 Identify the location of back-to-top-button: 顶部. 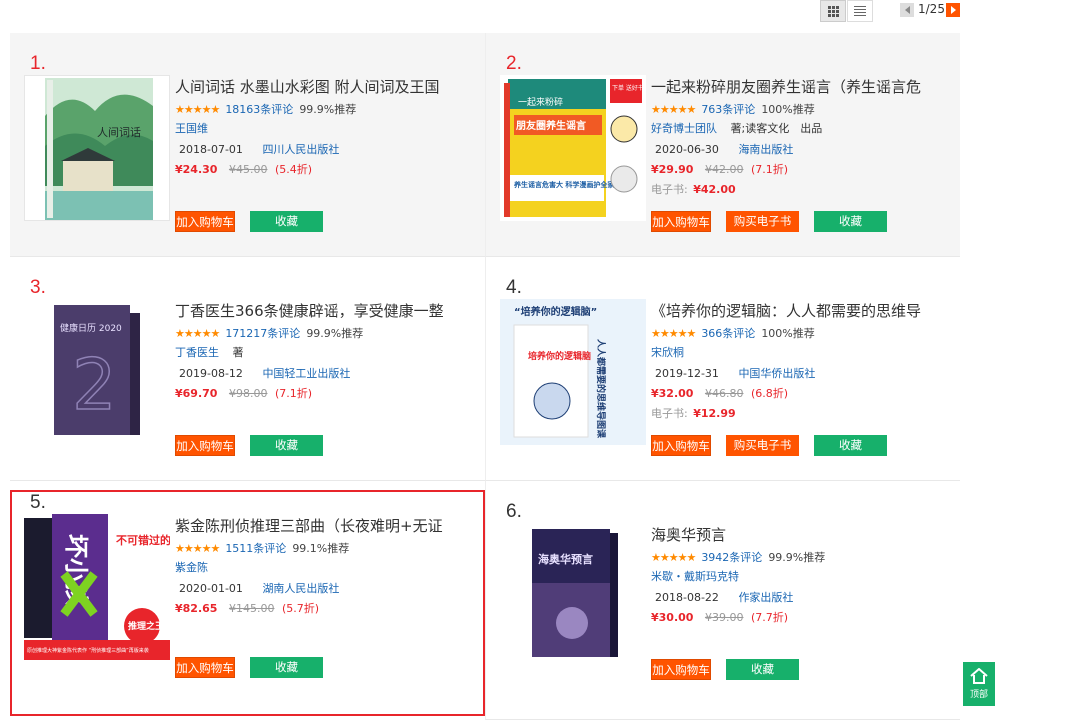
(979, 684).